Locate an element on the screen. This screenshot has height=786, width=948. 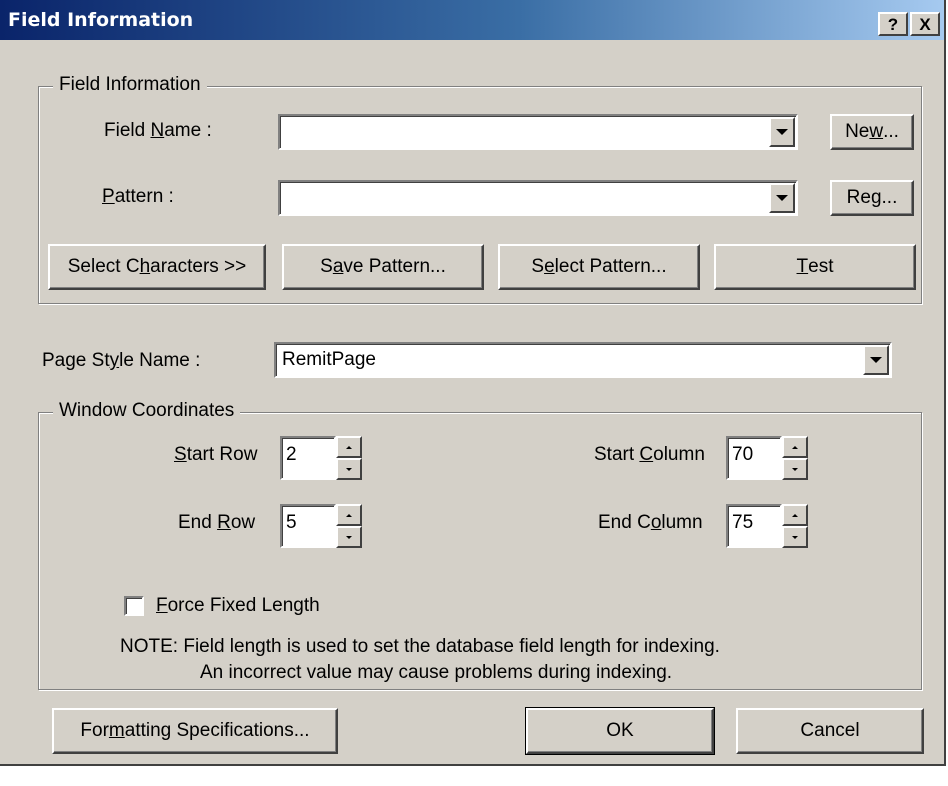
start-row-spin-down is located at coordinates (349, 469).